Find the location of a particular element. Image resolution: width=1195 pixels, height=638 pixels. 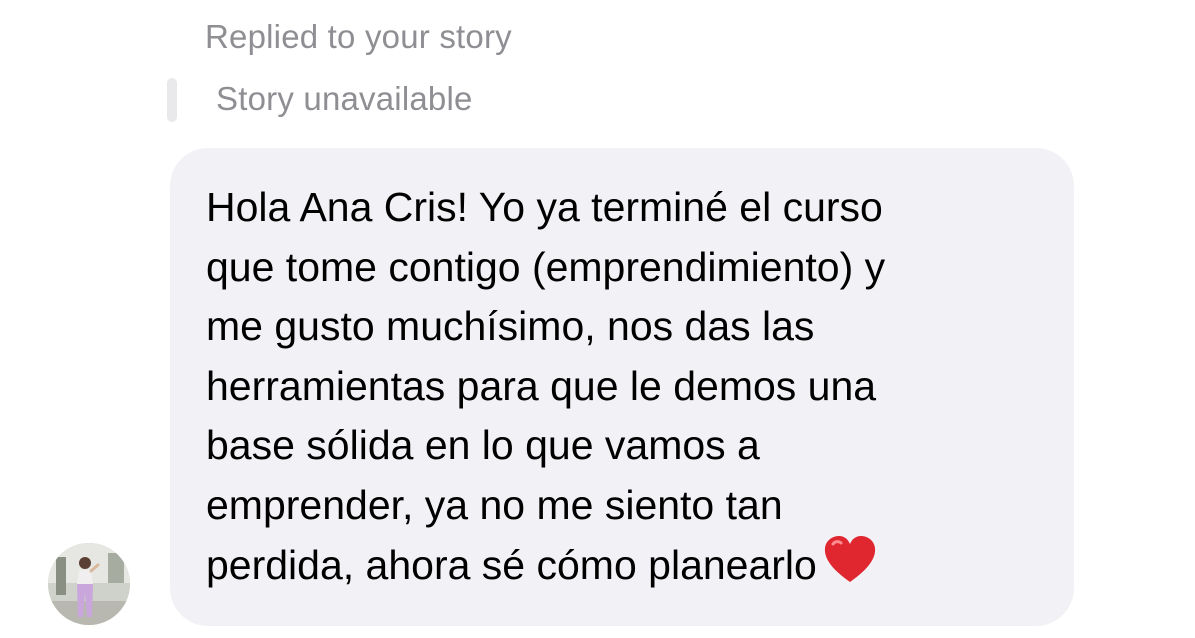

red-heart-icon is located at coordinates (850, 568).